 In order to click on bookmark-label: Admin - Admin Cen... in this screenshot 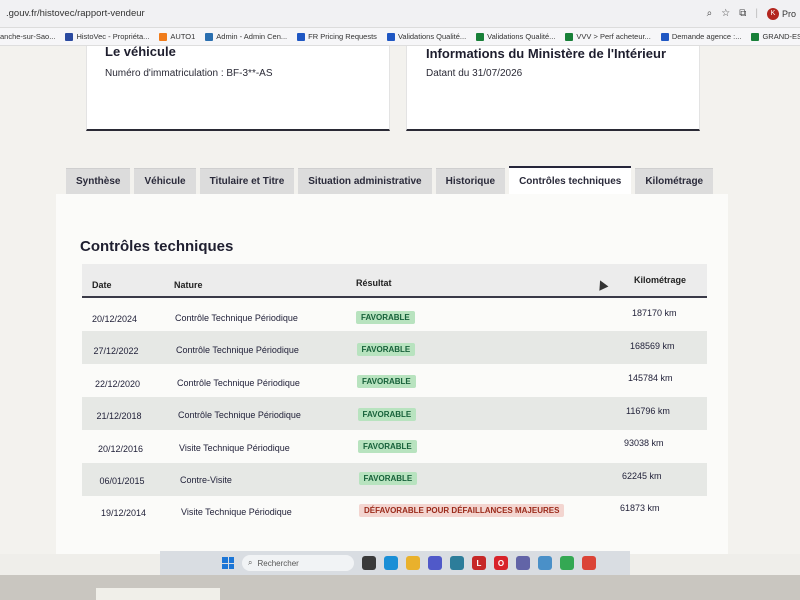, I will do `click(252, 36)`.